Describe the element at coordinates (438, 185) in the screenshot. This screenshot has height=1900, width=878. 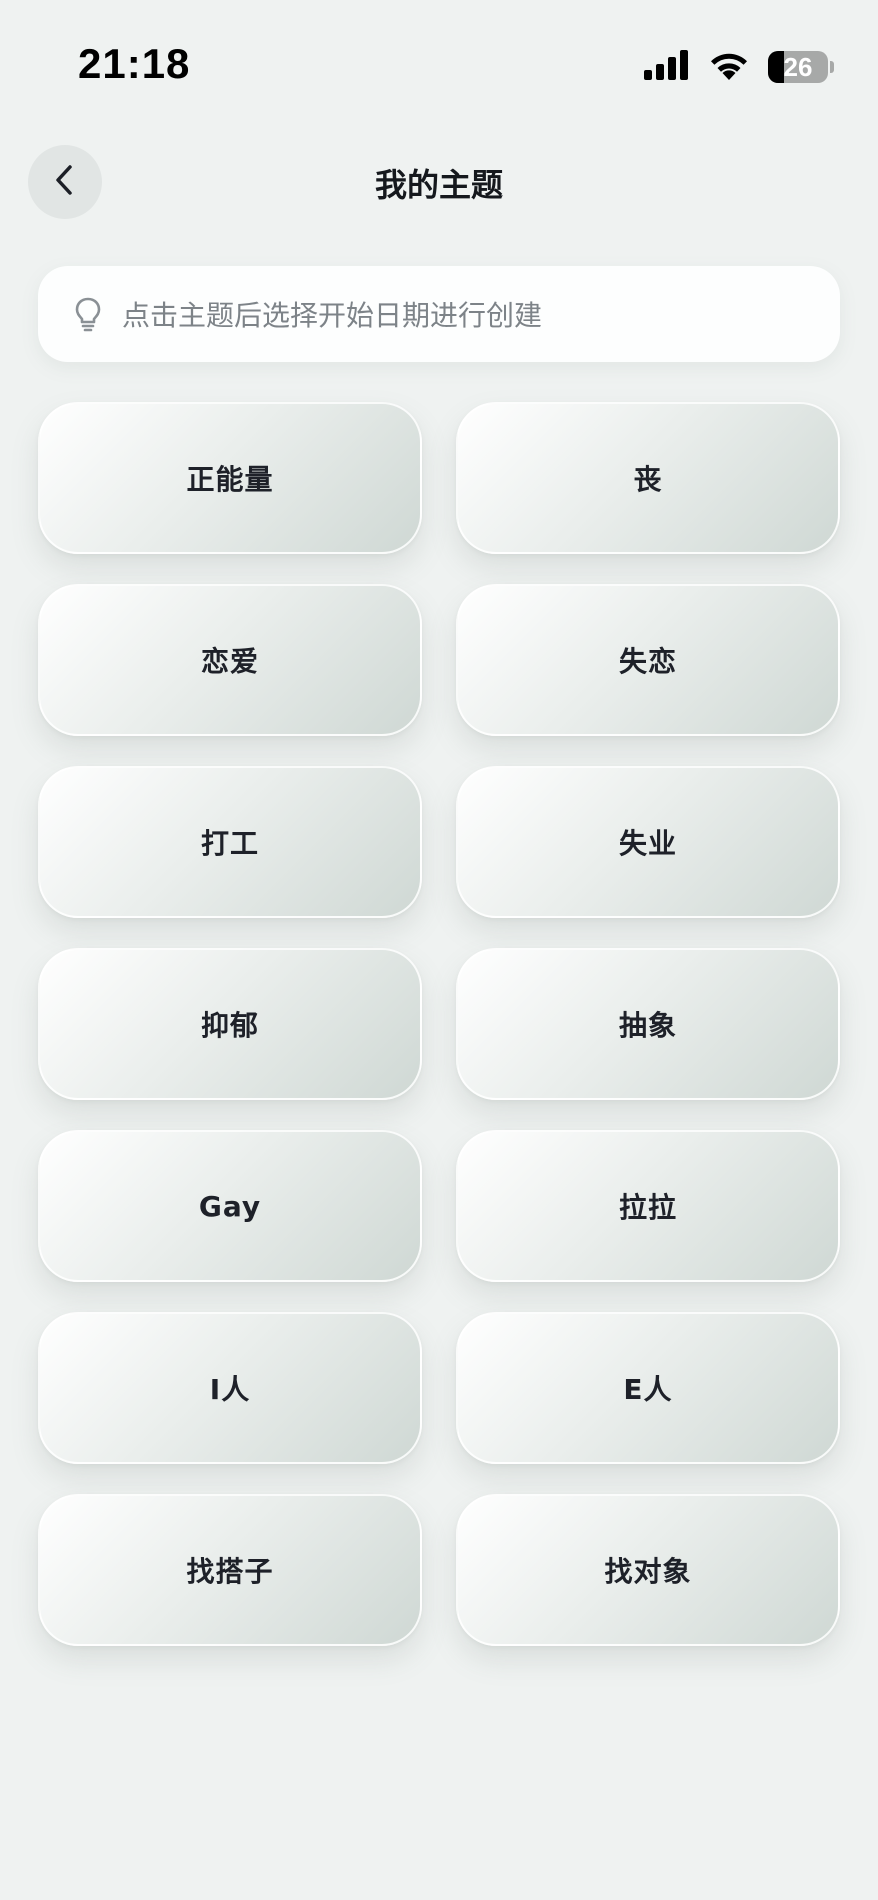
I see `page-title: 我的主题` at that location.